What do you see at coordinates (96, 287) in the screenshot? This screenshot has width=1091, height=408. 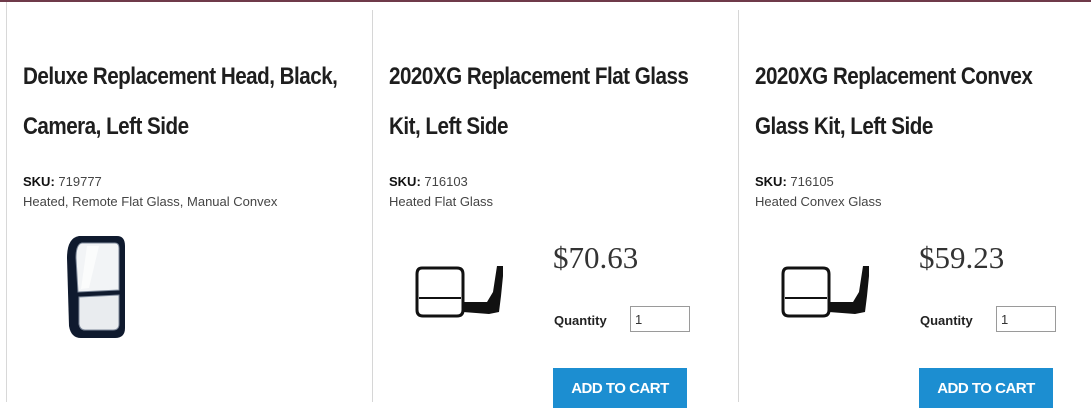 I see `mirror-head-icon` at bounding box center [96, 287].